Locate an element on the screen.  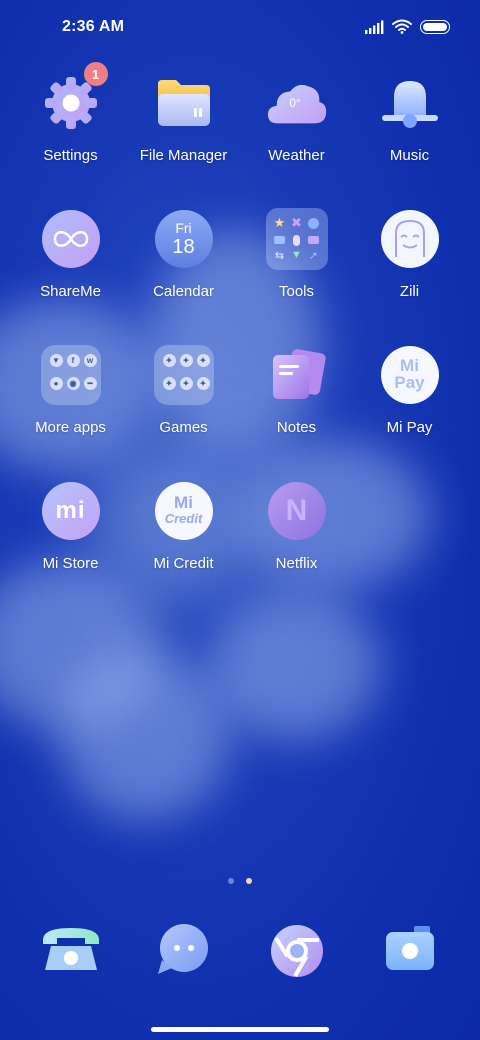
app-label: Zili is located at coordinates (409, 291).